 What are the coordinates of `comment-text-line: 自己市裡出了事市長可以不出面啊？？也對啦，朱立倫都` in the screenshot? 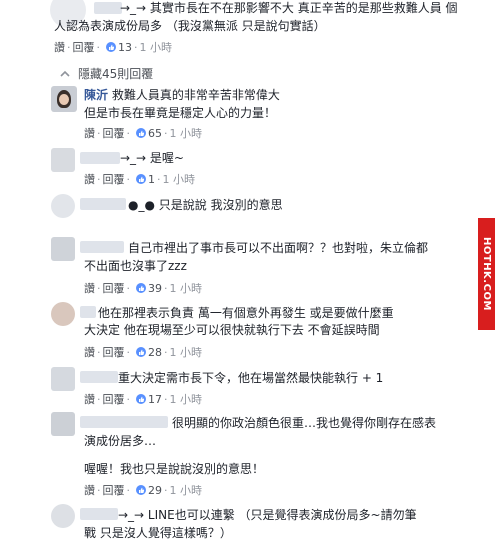 It's located at (278, 248).